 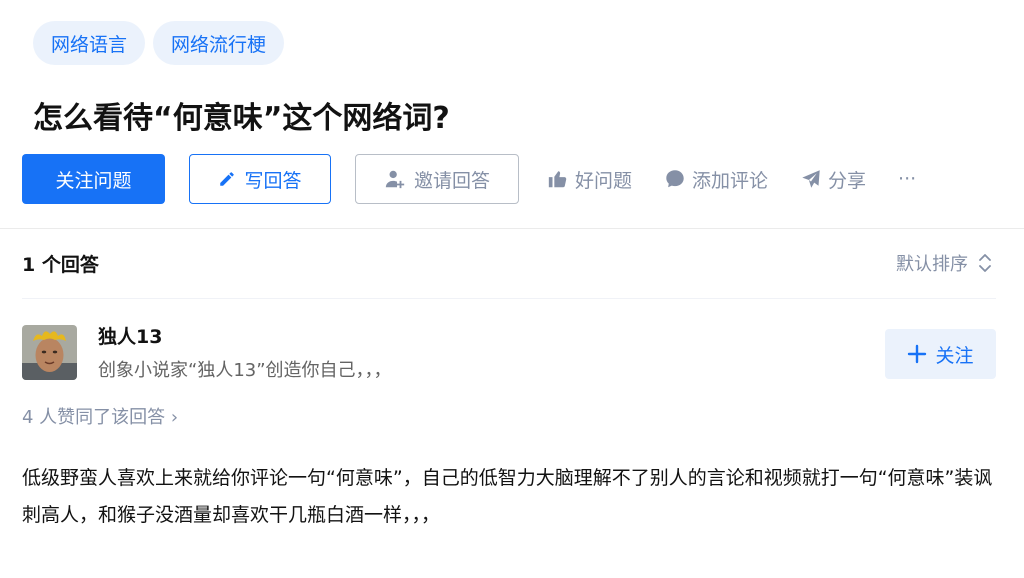 I want to click on follow-author-label: 关注, so click(x=954, y=355).